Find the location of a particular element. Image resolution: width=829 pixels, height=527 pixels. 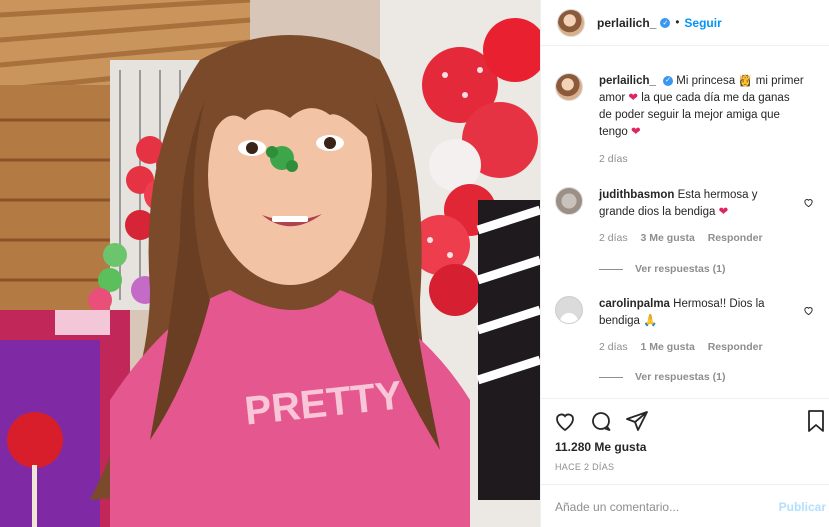

post-actions is located at coordinates (685, 420).